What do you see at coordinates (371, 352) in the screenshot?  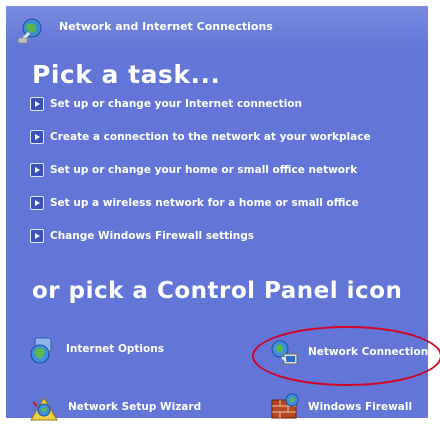 I see `network-connections-label: Network Connections` at bounding box center [371, 352].